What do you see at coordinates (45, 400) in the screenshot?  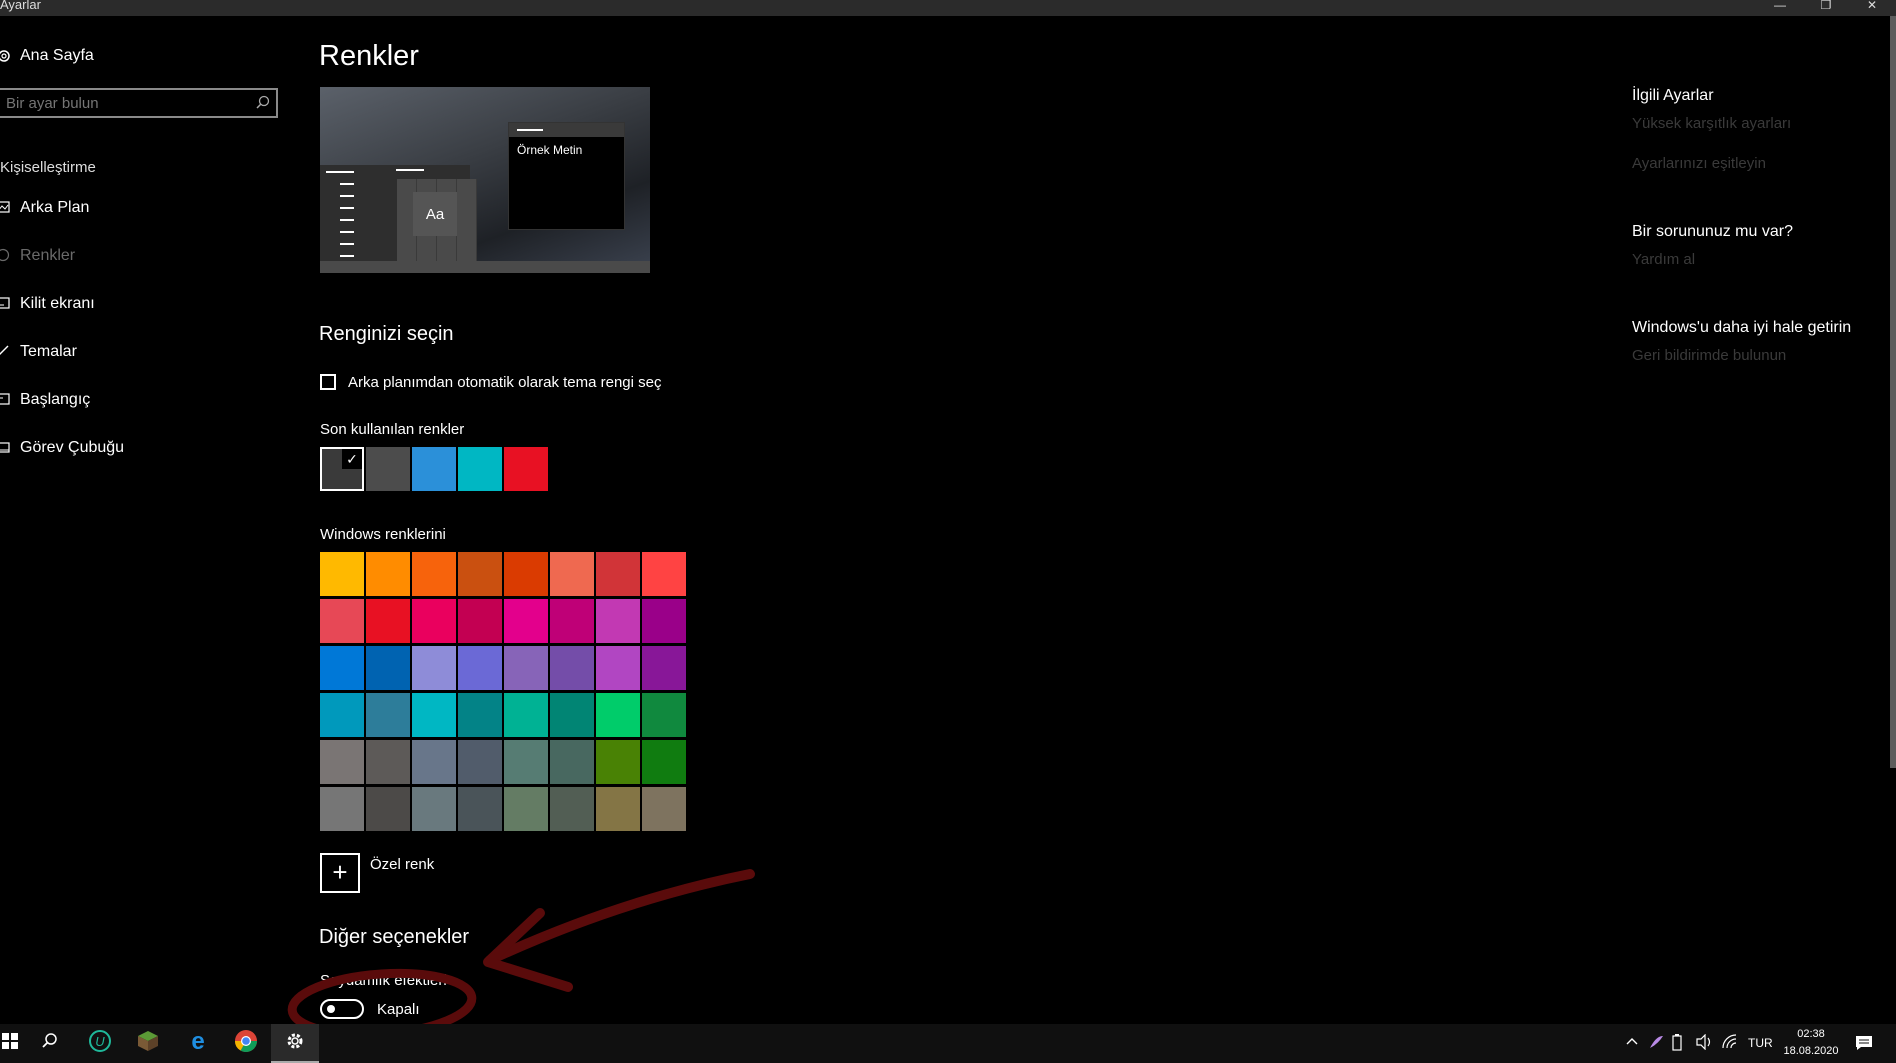 I see `sidebar-item-start: Başlangıç` at bounding box center [45, 400].